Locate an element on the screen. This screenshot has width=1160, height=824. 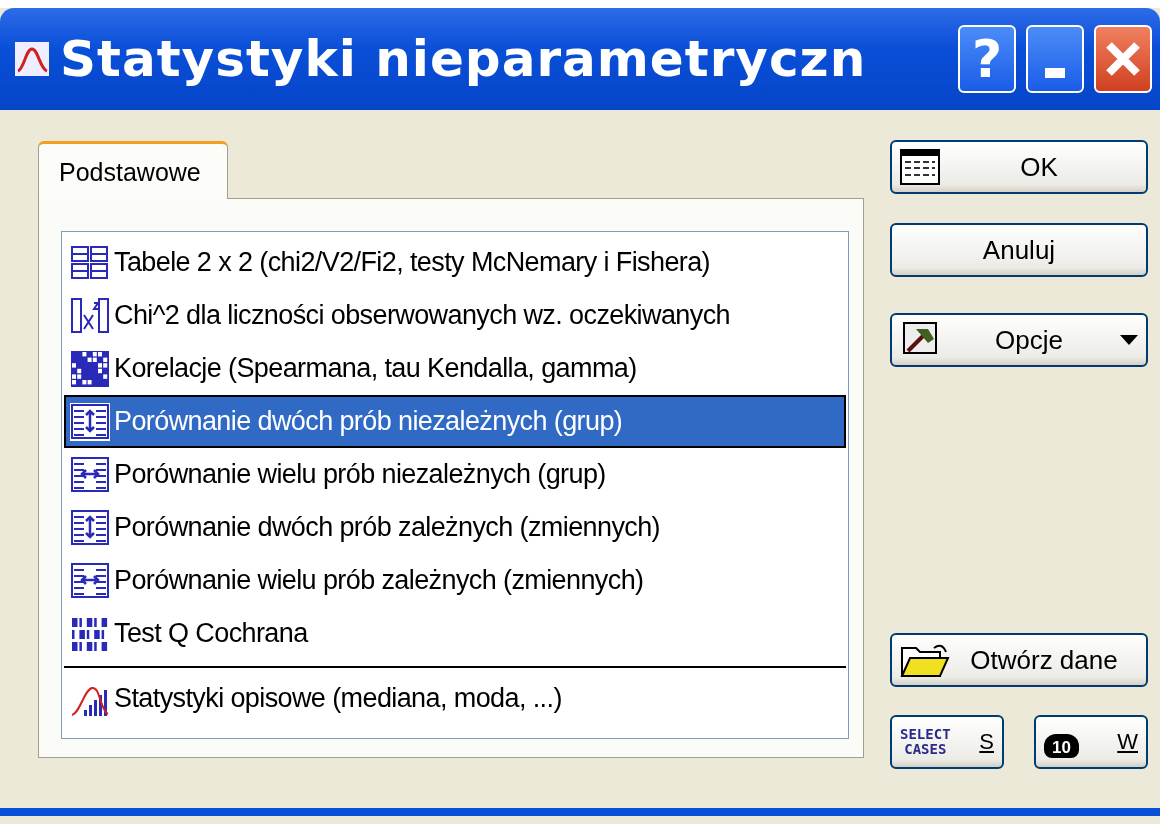
list-item: Tabele 2 x 2 (chi2/V2/Fi2, testy McNemary i Fishera) is located at coordinates (455, 262).